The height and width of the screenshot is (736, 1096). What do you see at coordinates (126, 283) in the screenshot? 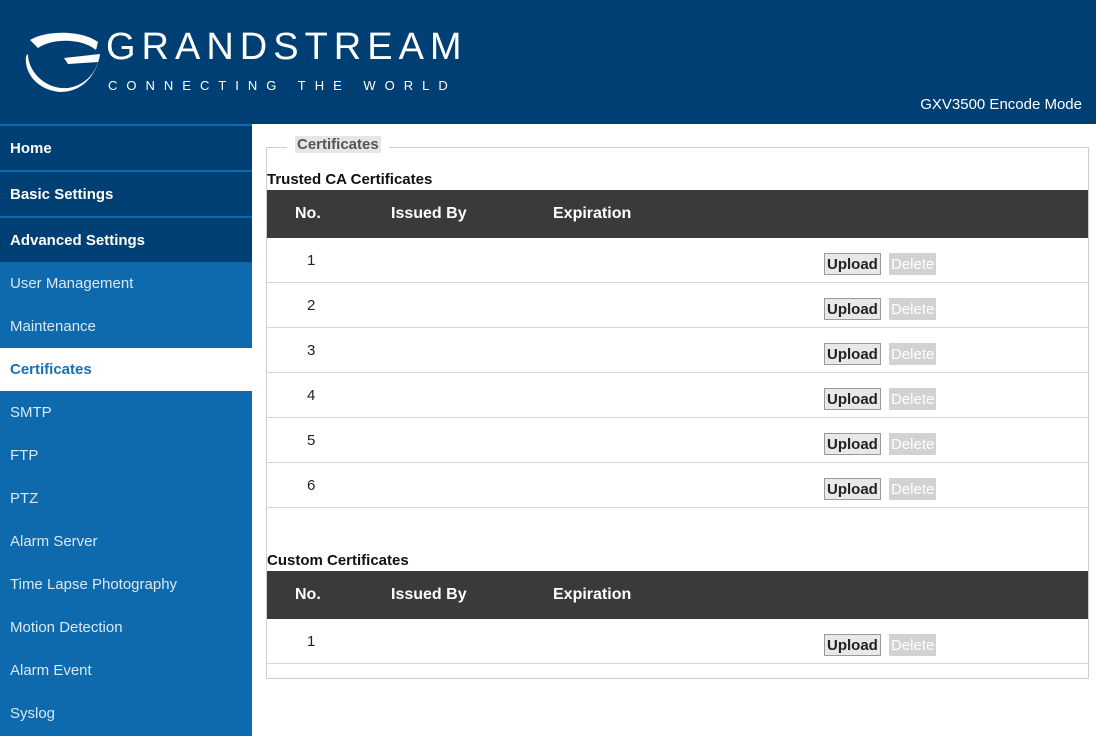
I see `sidebar-item-user-management: User Management` at bounding box center [126, 283].